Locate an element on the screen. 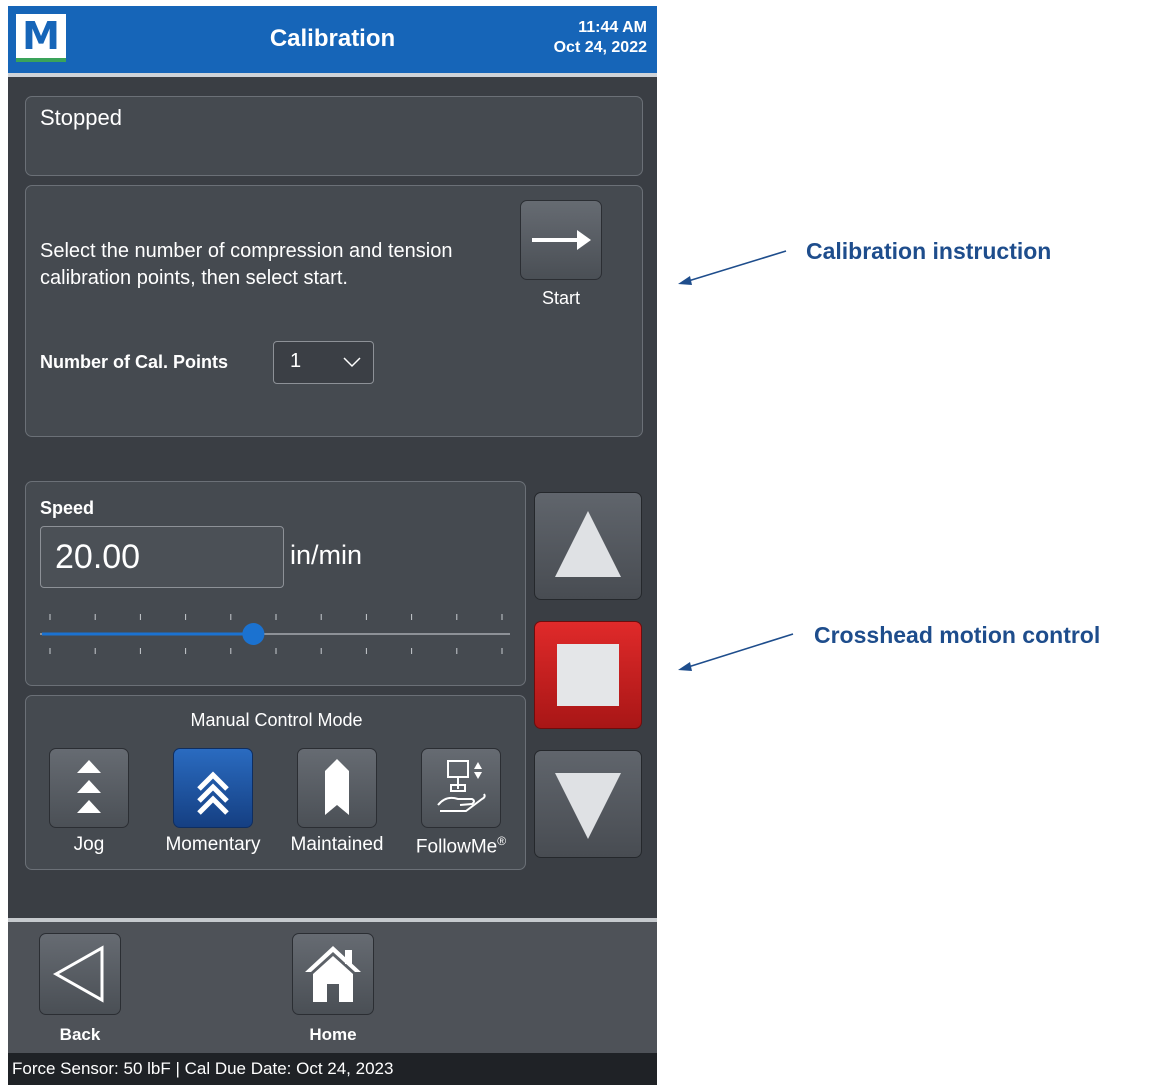 The width and height of the screenshot is (1155, 1085). annotation-arrows is located at coordinates (736, 460).